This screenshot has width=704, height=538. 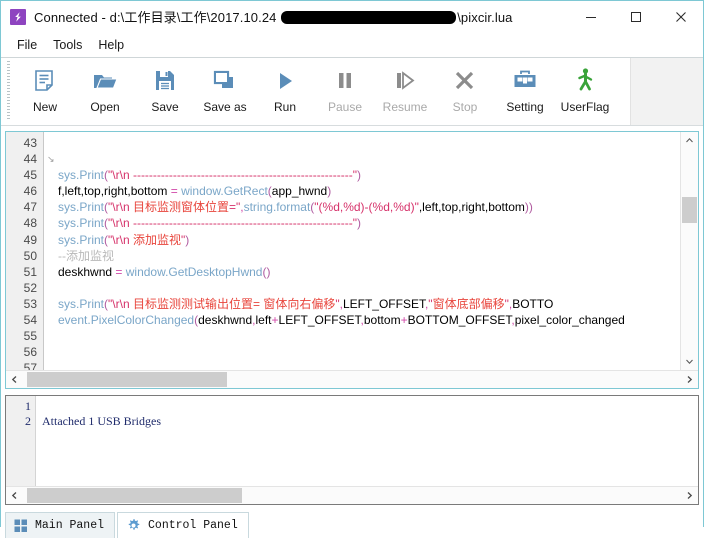 What do you see at coordinates (86, 255) in the screenshot?
I see `code-token: --添加监视` at bounding box center [86, 255].